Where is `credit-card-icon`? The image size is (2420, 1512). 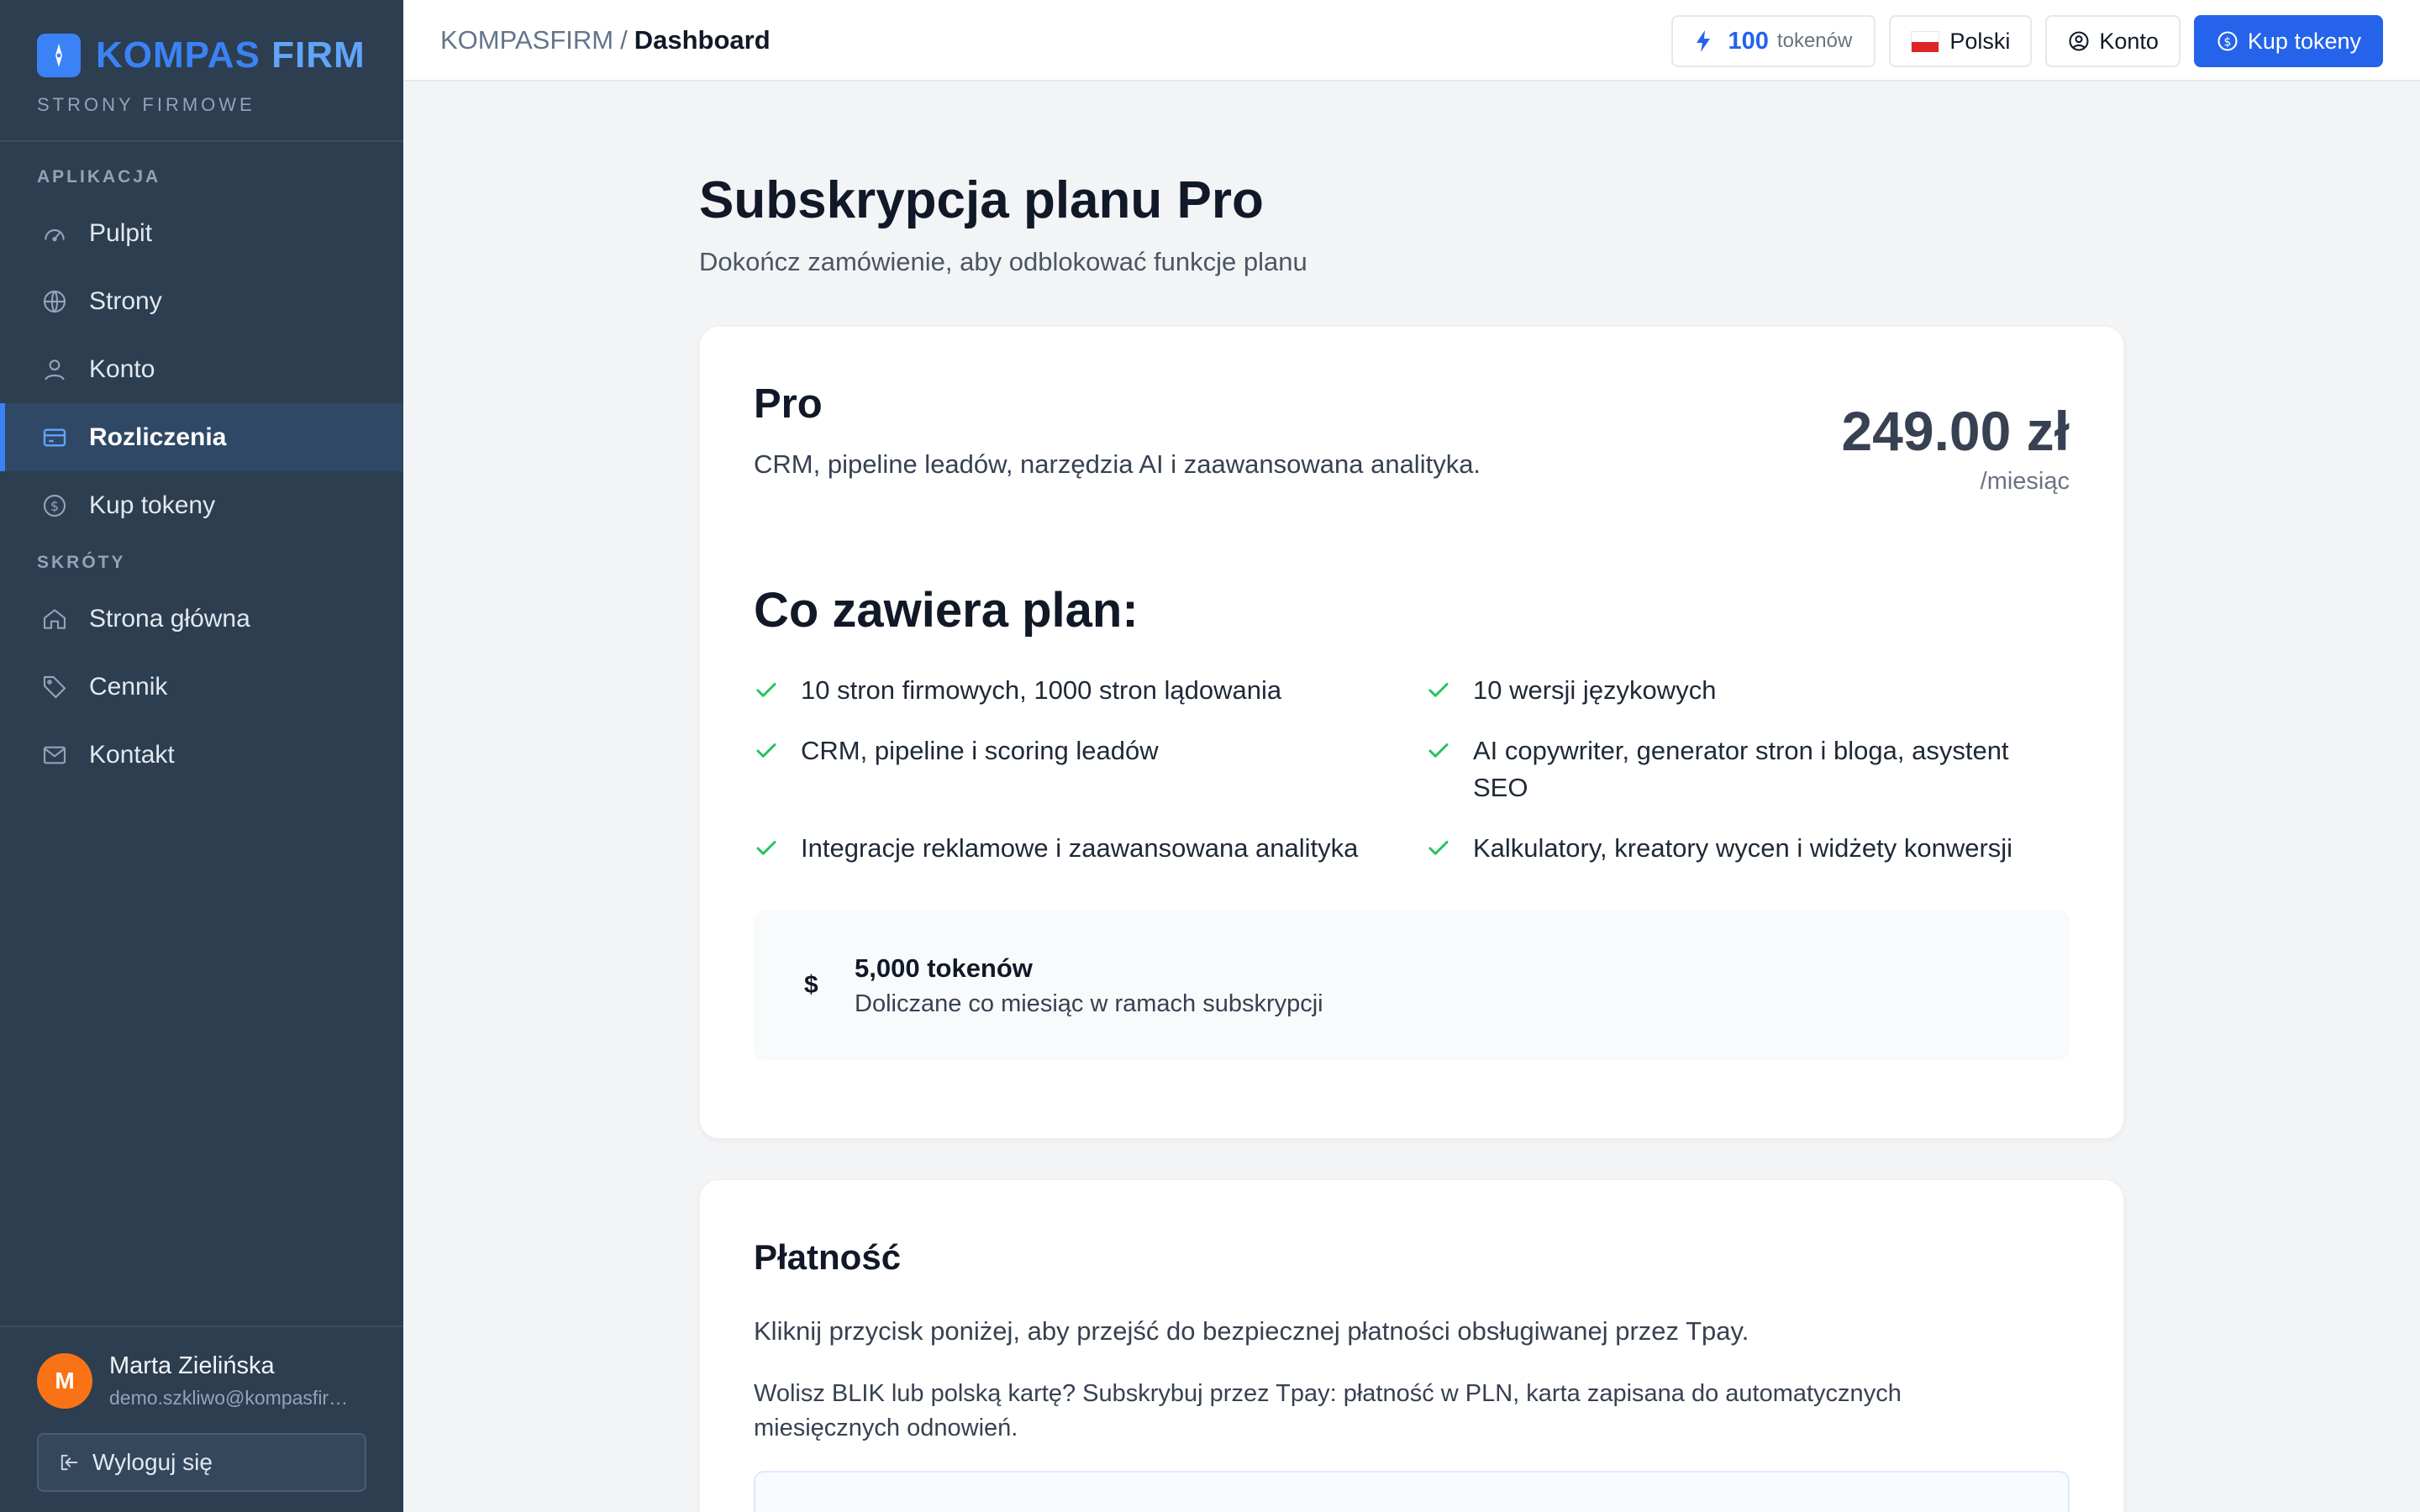
credit-card-icon is located at coordinates (54, 437).